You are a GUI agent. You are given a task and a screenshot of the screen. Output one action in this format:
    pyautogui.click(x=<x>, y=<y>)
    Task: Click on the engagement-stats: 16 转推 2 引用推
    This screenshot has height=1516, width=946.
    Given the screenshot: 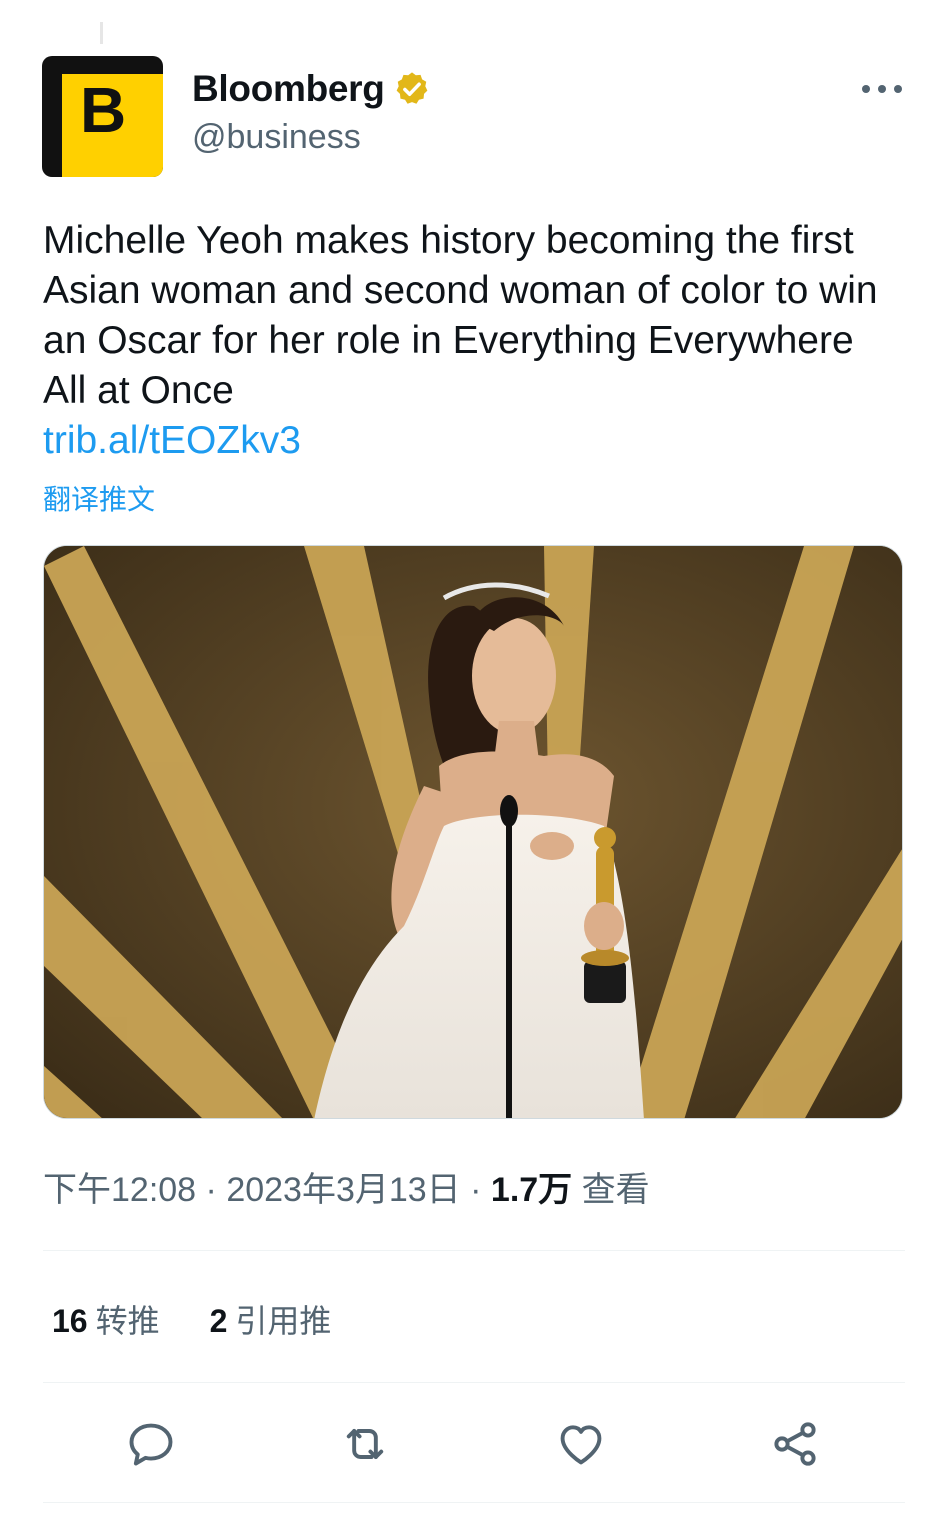 What is the action you would take?
    pyautogui.click(x=191, y=1319)
    